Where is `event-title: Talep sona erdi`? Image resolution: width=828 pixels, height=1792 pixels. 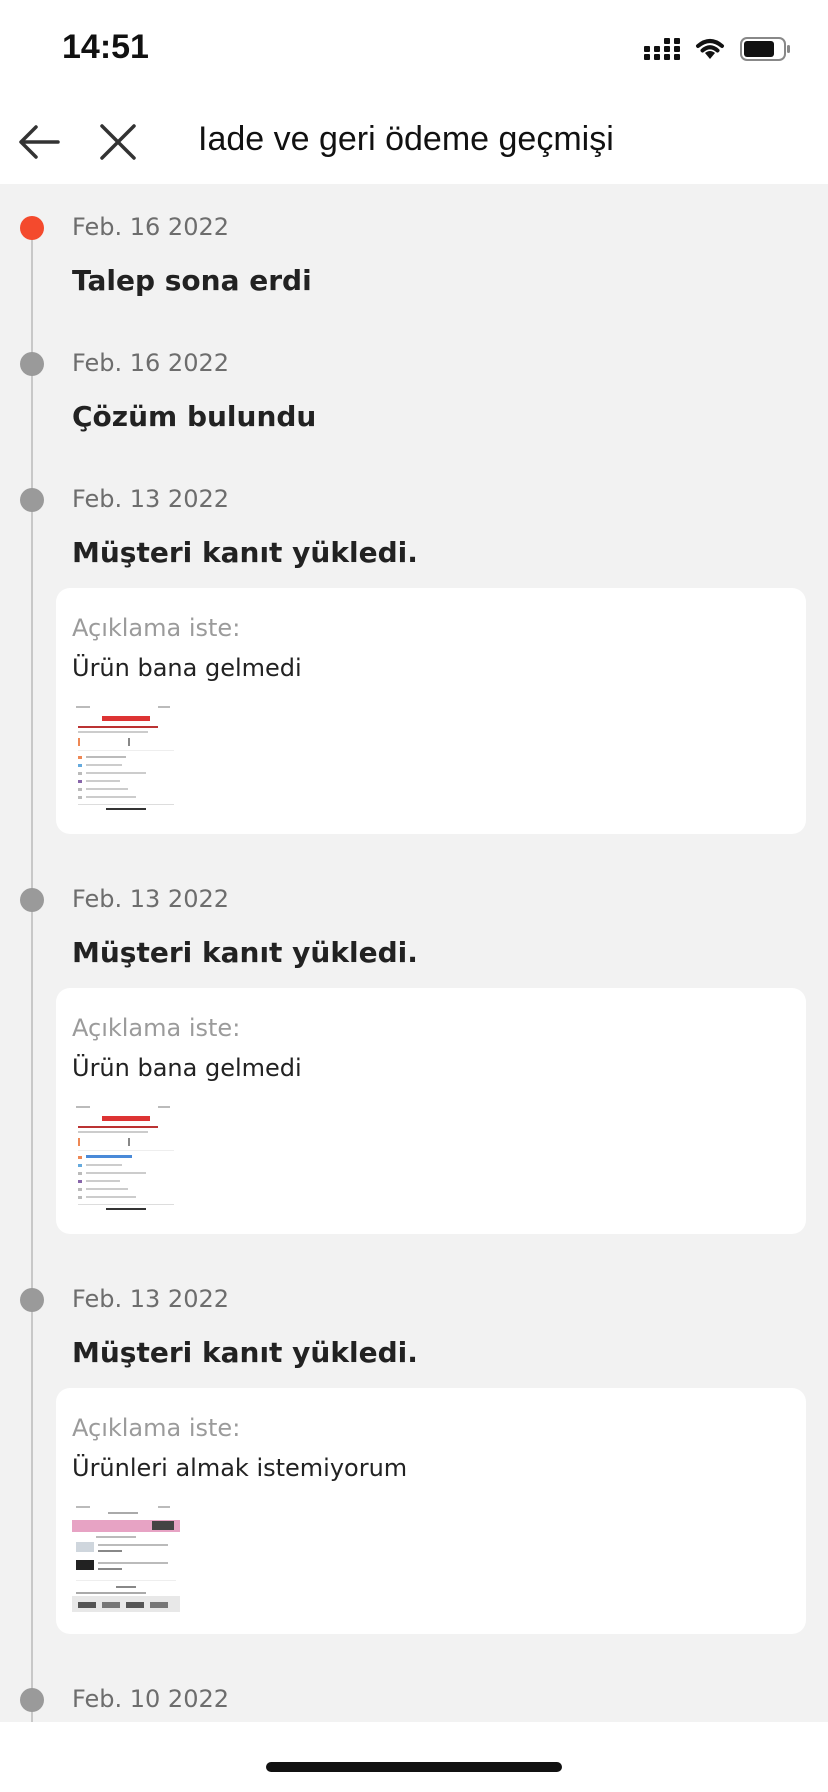
event-title: Talep sona erdi is located at coordinates (192, 280).